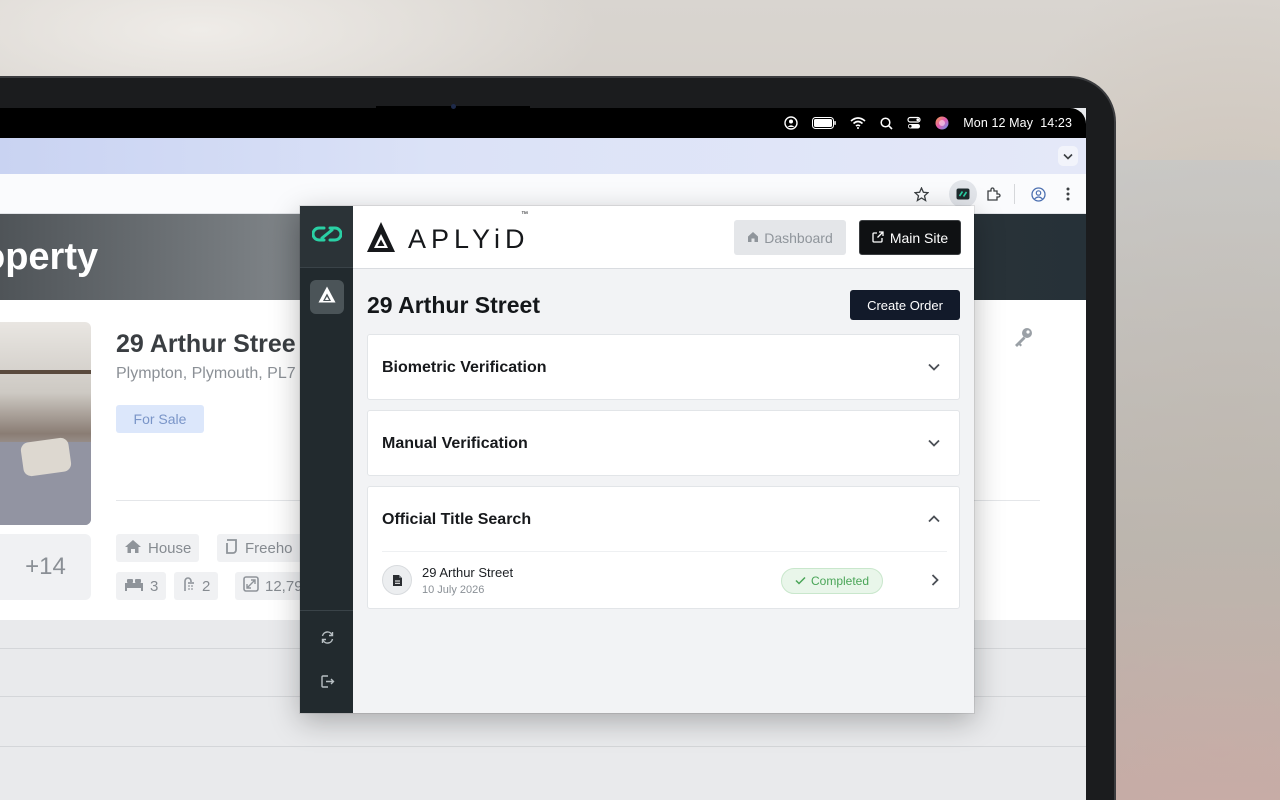 This screenshot has width=1280, height=800. Describe the element at coordinates (284, 586) in the screenshot. I see `chip-area-label: 12,79` at that location.